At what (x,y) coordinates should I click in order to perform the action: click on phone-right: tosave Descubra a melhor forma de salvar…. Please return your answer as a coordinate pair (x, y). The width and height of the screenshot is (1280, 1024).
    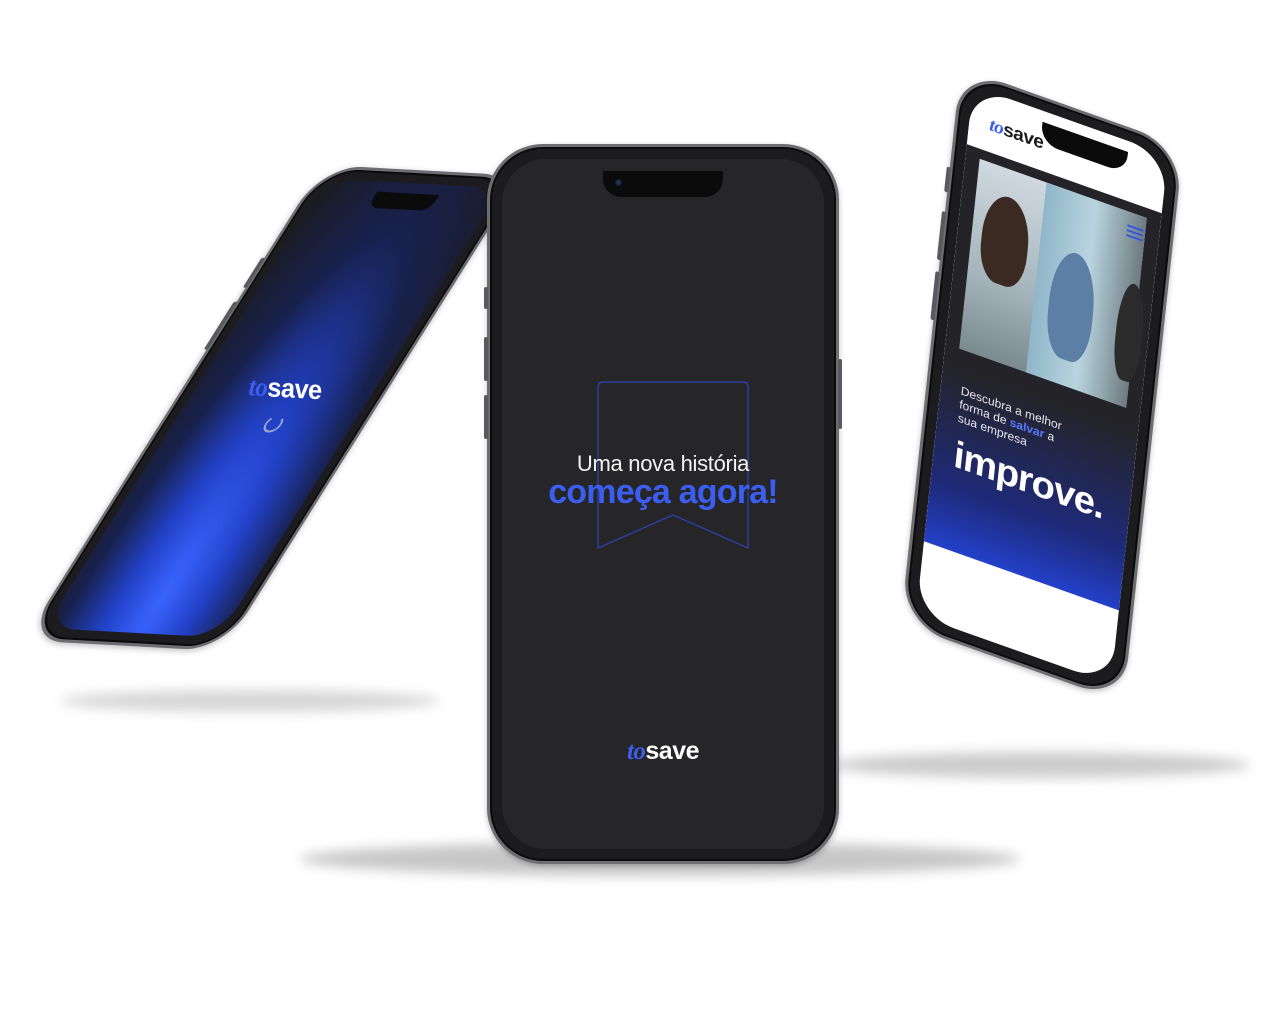
    Looking at the image, I should click on (1042, 385).